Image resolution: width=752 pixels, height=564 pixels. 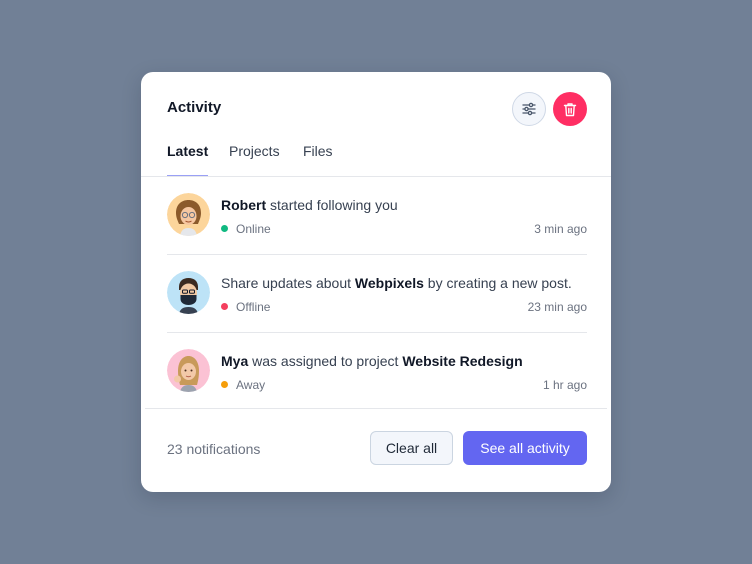 I want to click on sliders-icon, so click(x=529, y=109).